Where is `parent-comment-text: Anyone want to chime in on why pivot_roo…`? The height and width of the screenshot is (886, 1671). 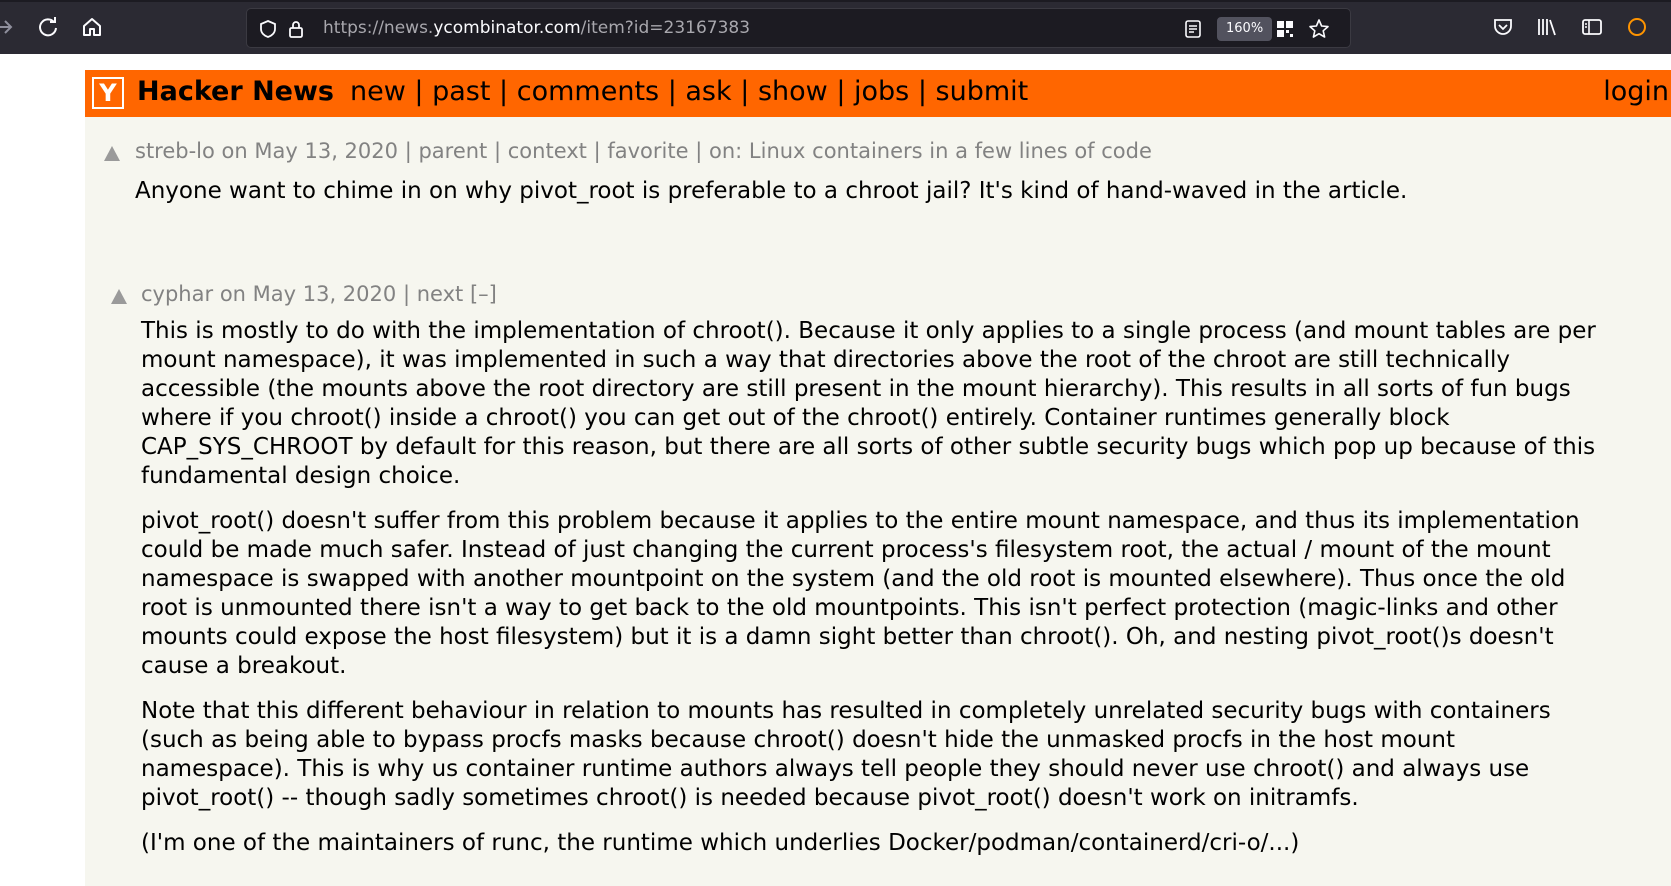
parent-comment-text: Anyone want to chime in on why pivot_roo… is located at coordinates (771, 191).